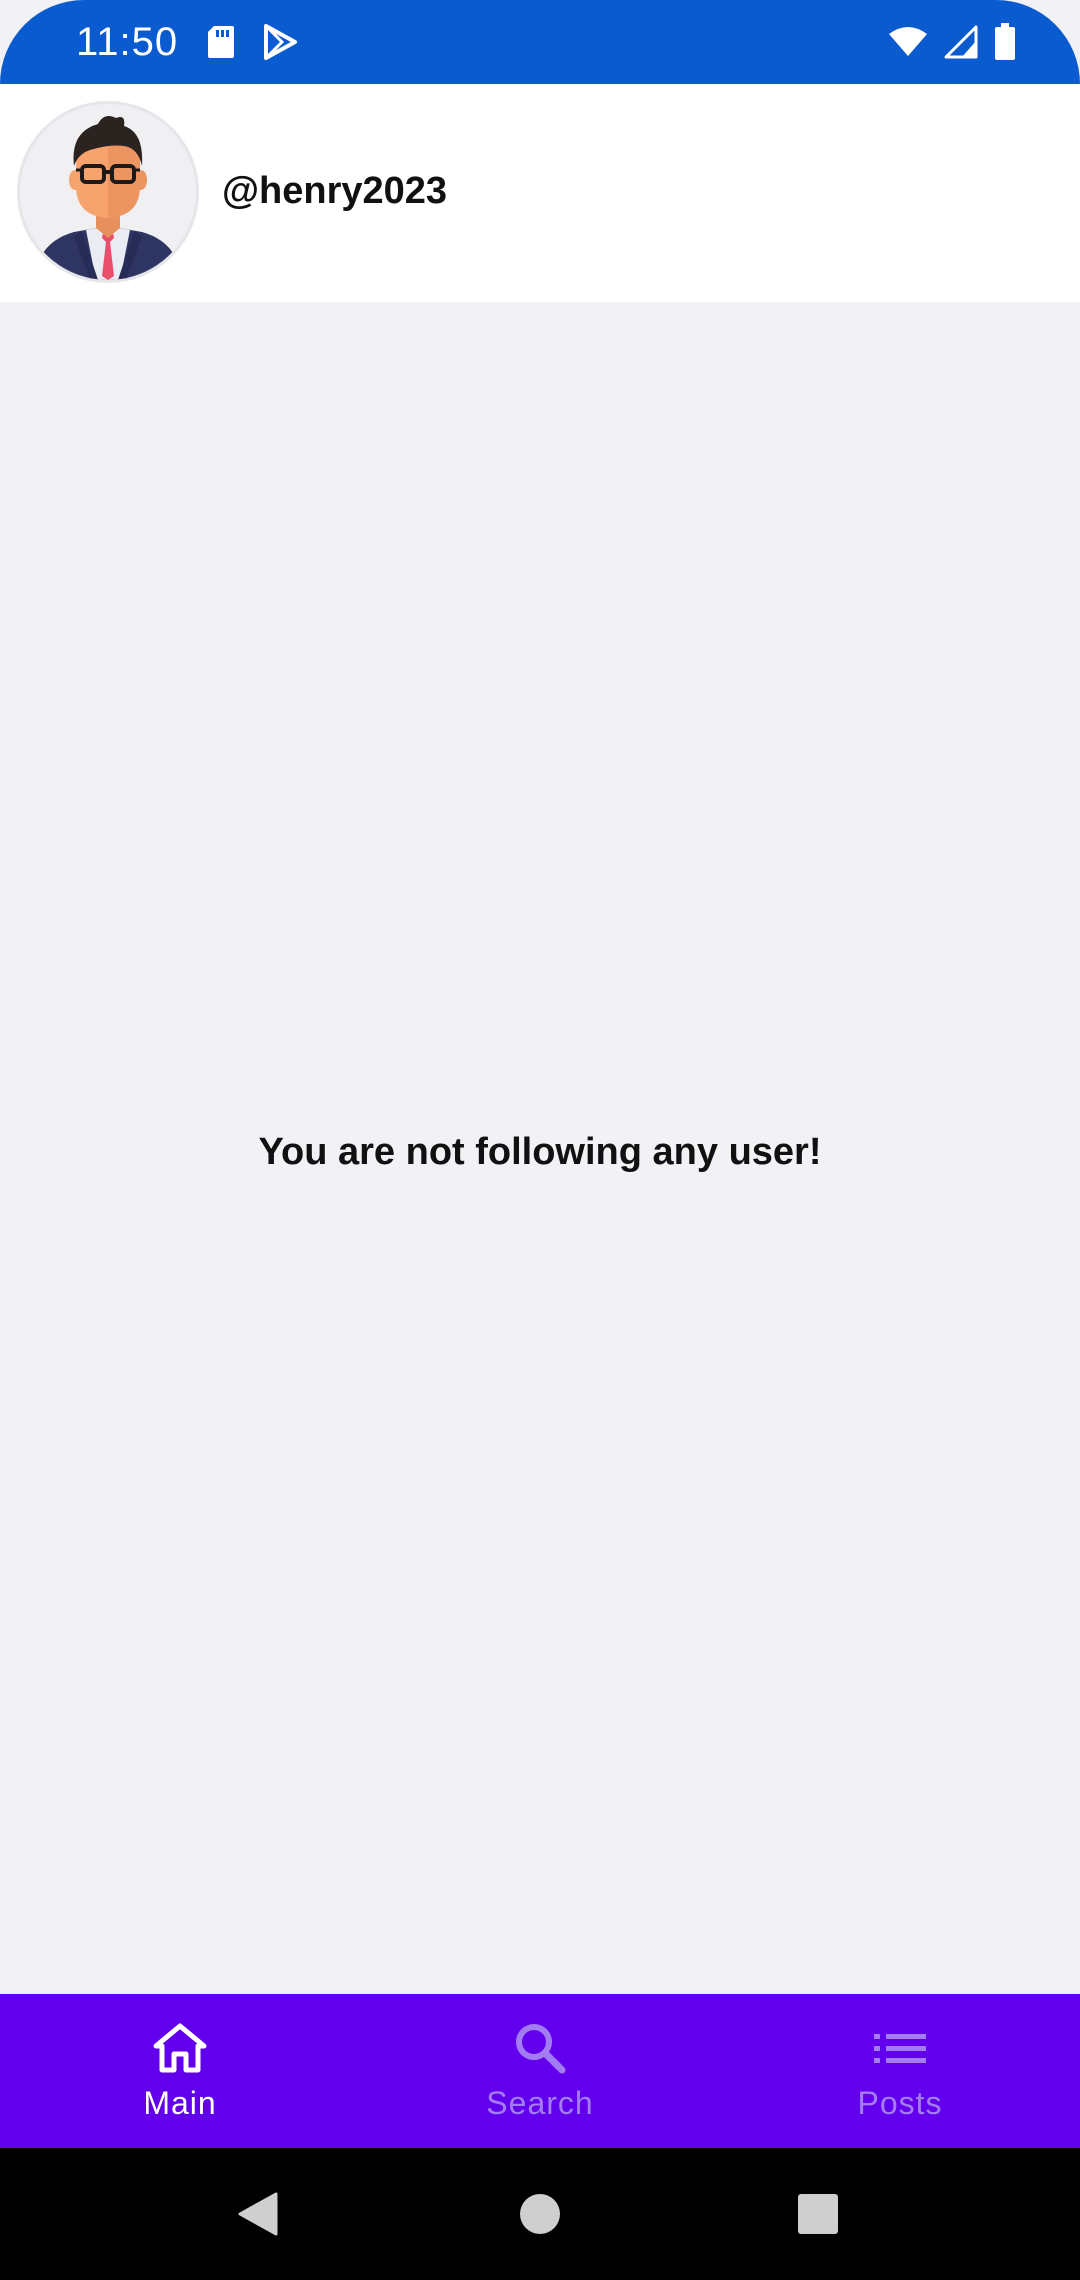 This screenshot has width=1080, height=2280. I want to click on home-circle-icon, so click(540, 2214).